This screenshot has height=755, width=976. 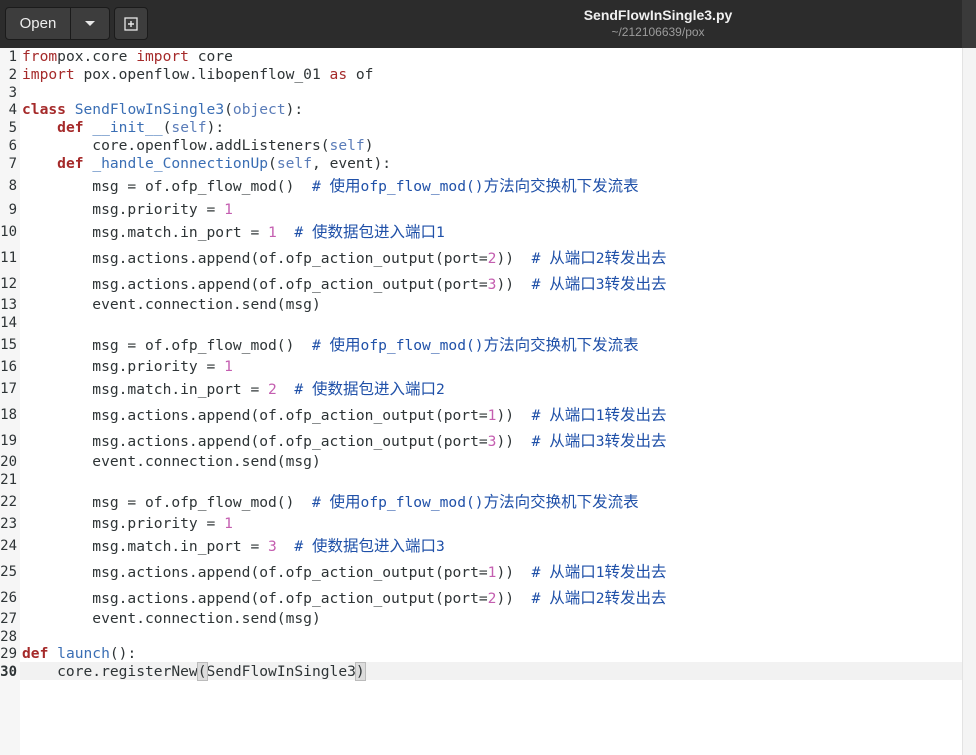 I want to click on code-line: 16 msg.priority = 1, so click(x=481, y=367).